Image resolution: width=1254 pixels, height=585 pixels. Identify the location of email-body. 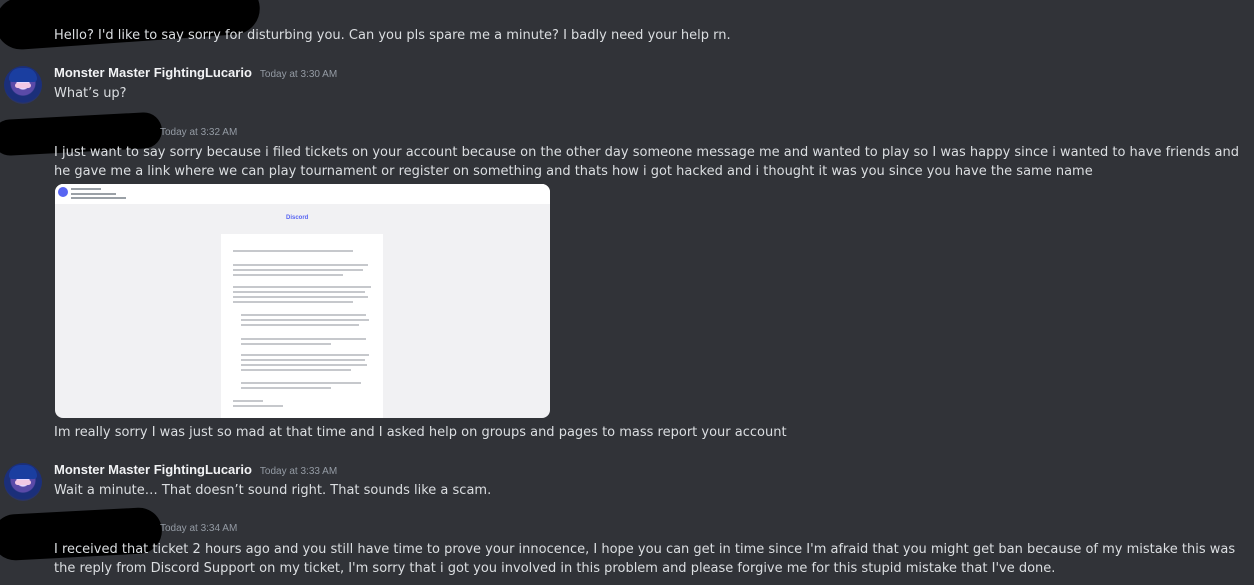
(302, 326).